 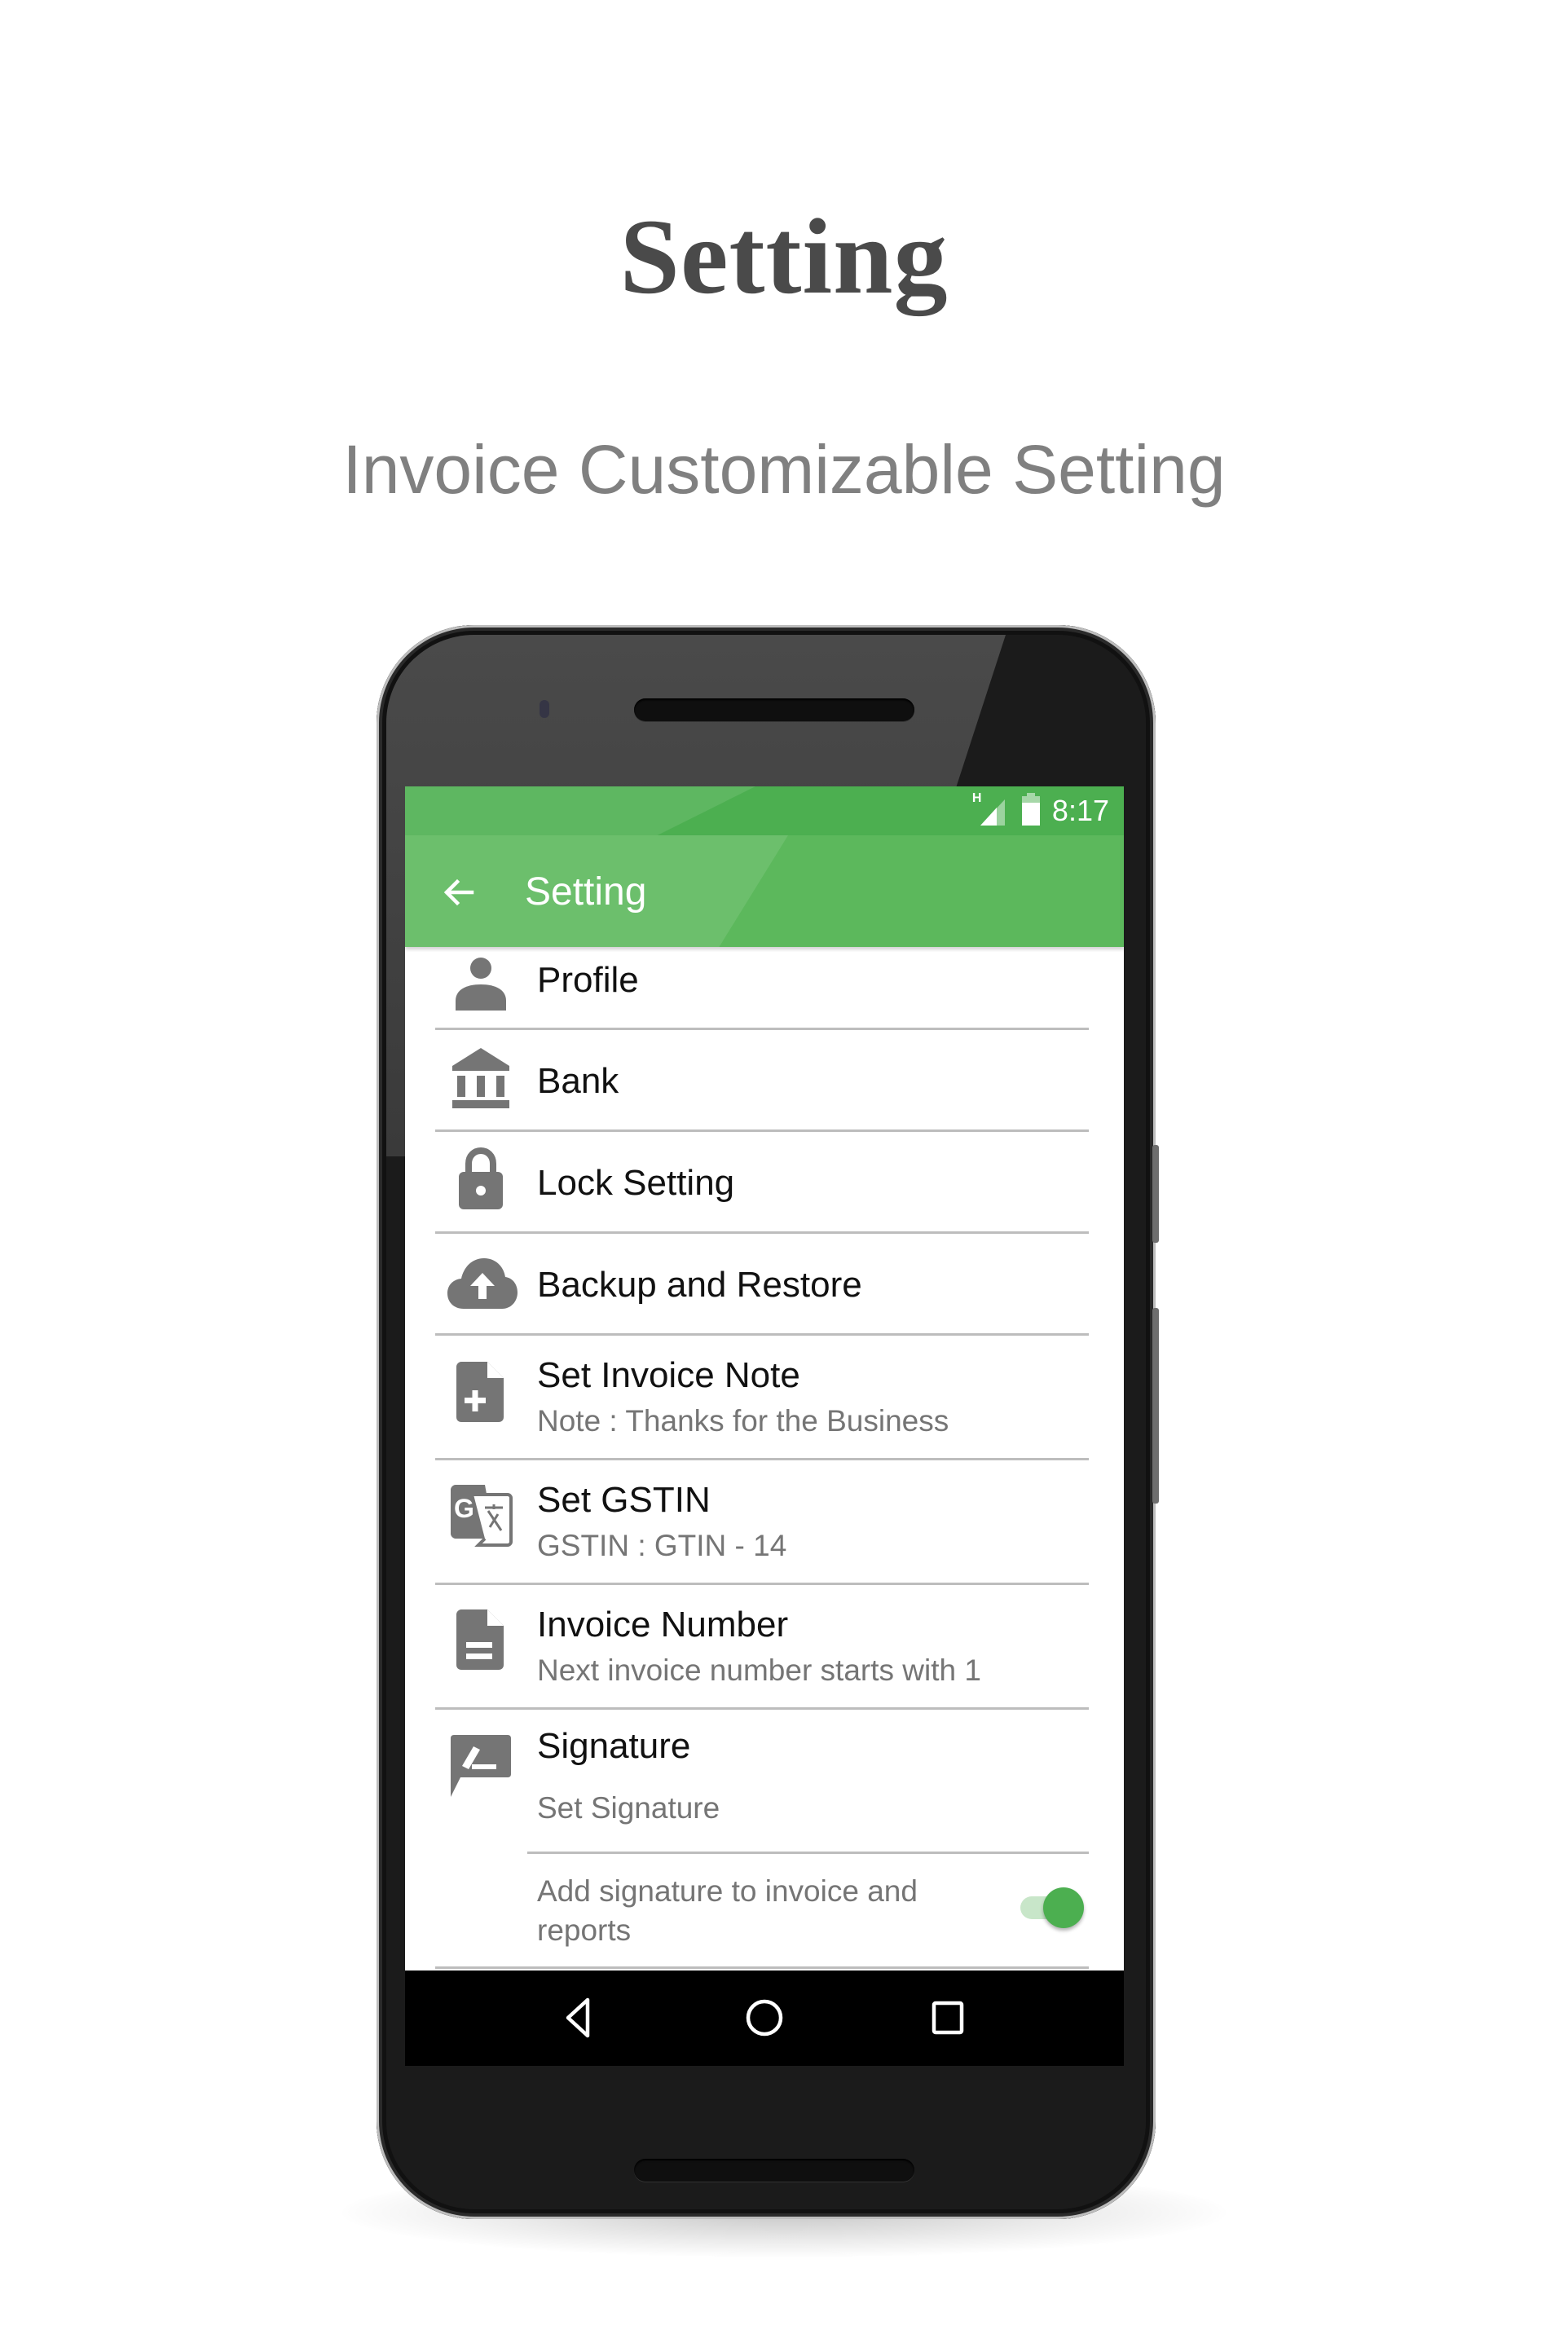 What do you see at coordinates (1063, 1908) in the screenshot?
I see `toggle-thumb` at bounding box center [1063, 1908].